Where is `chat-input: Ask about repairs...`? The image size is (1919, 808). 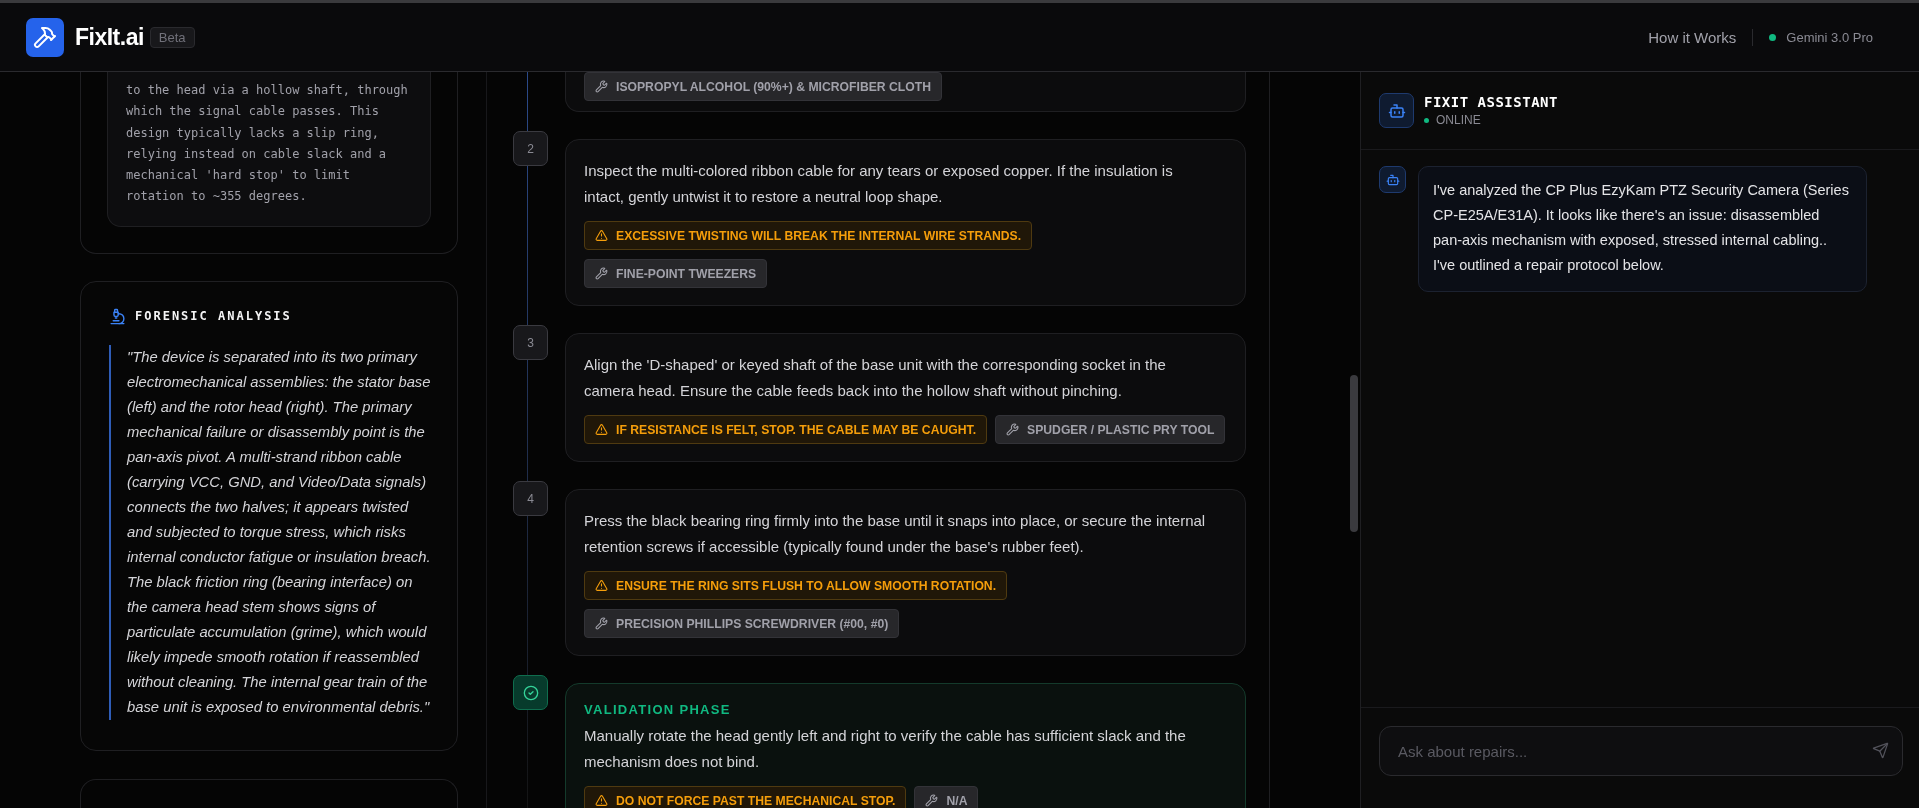 chat-input: Ask about repairs... is located at coordinates (1641, 751).